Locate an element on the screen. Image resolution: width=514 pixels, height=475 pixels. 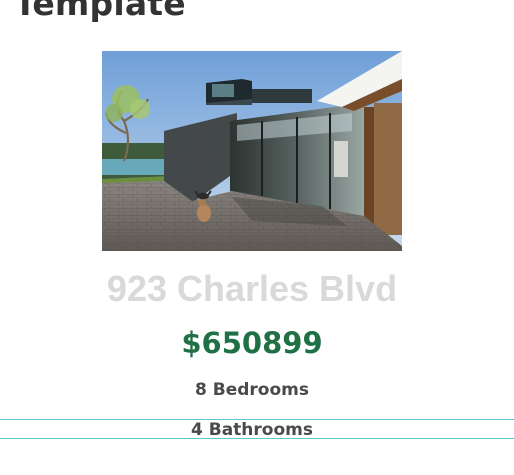
listing-bedrooms: 8 Bedrooms is located at coordinates (252, 390).